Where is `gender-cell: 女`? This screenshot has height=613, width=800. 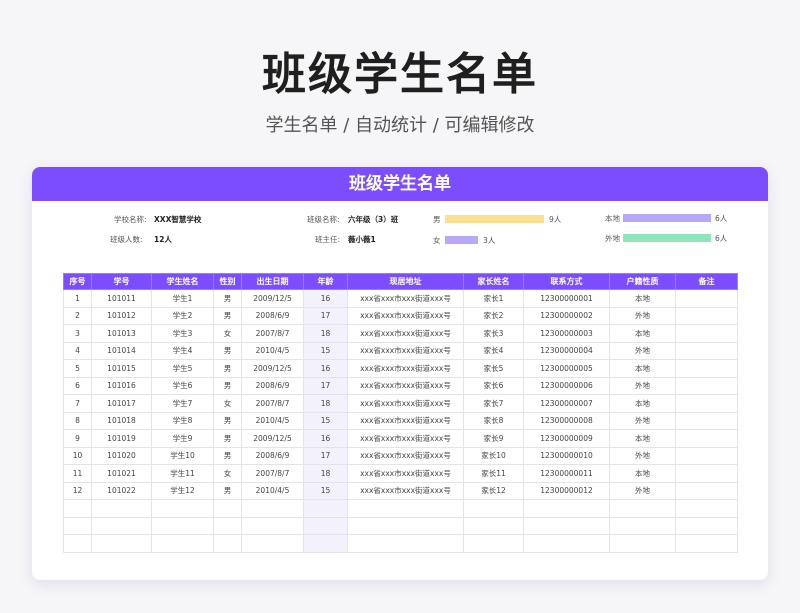 gender-cell: 女 is located at coordinates (227, 403).